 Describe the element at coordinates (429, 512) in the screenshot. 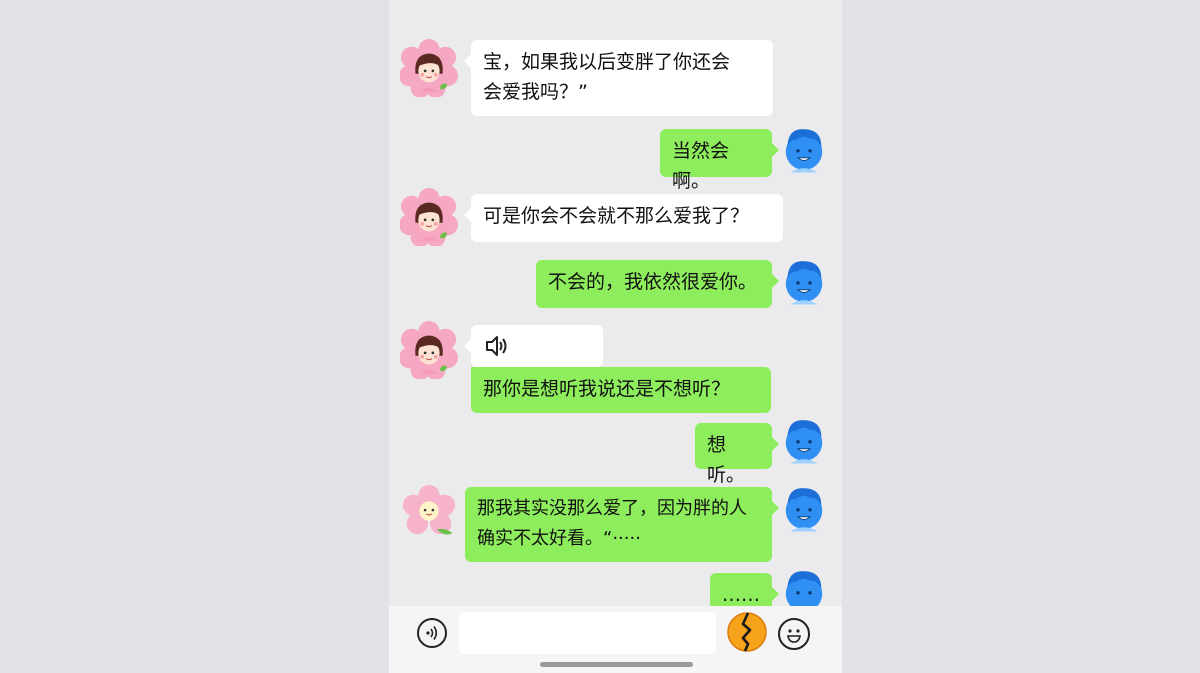

I see `flower-avatar` at that location.